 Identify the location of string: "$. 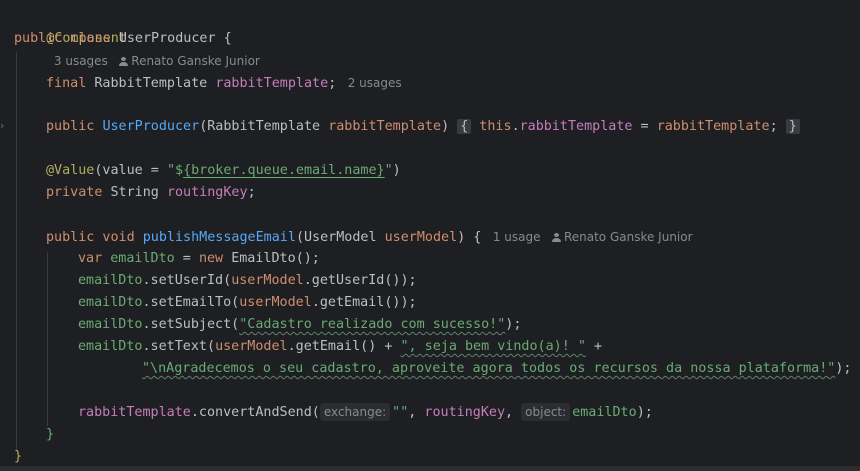
(175, 170).